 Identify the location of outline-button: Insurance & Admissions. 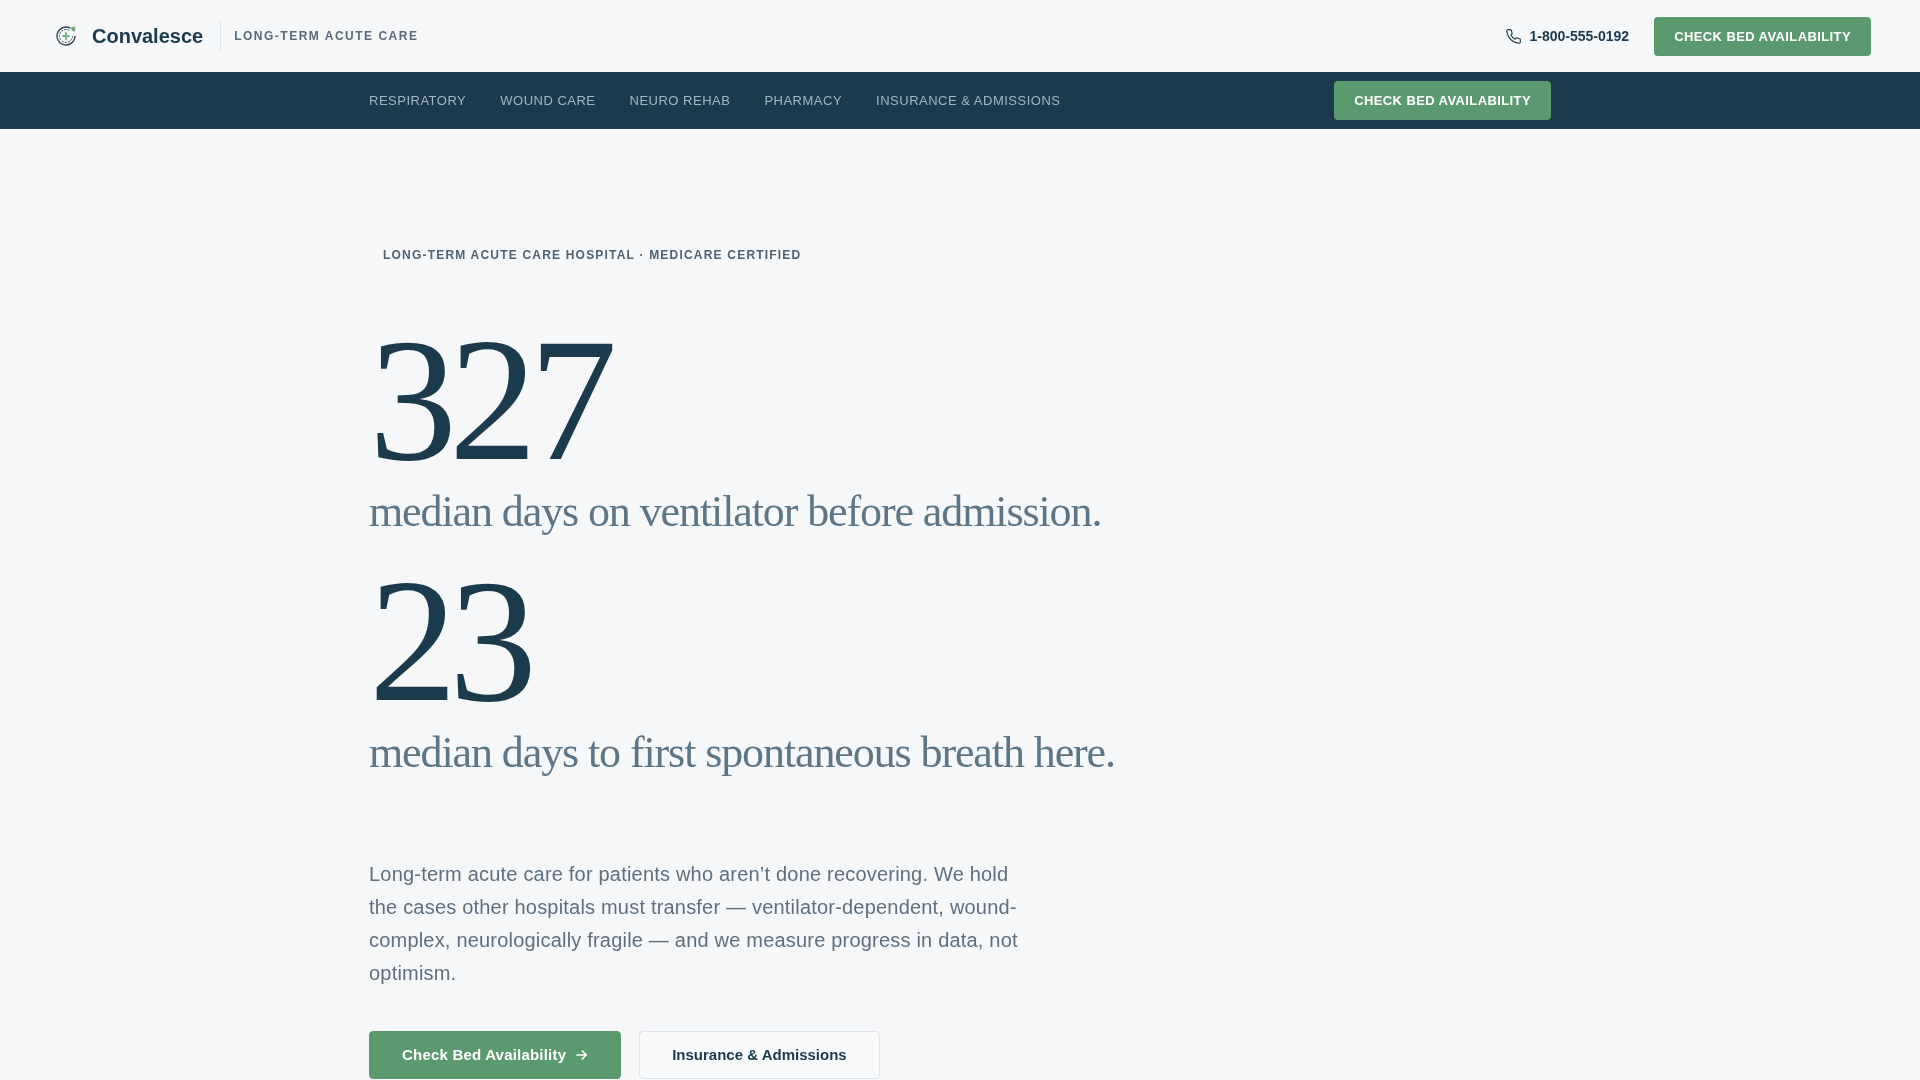
(759, 1054).